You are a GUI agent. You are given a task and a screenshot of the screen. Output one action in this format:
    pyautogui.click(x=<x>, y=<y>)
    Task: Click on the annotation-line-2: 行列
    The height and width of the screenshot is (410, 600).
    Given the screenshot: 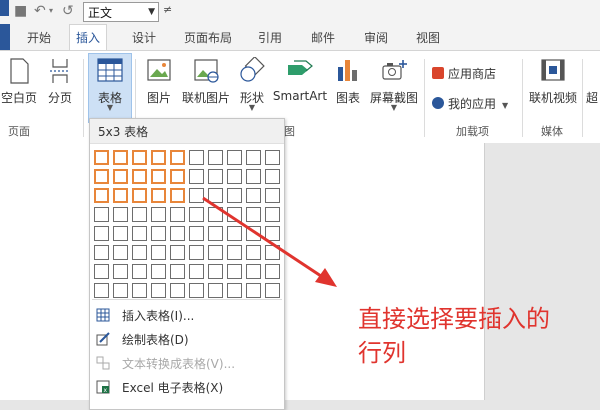 What is the action you would take?
    pyautogui.click(x=382, y=353)
    